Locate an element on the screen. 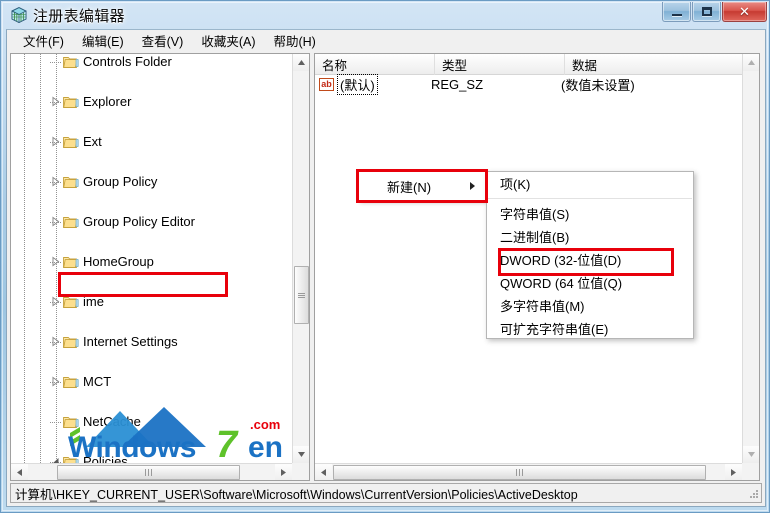  hscroll-thumb-grip is located at coordinates (148, 472).